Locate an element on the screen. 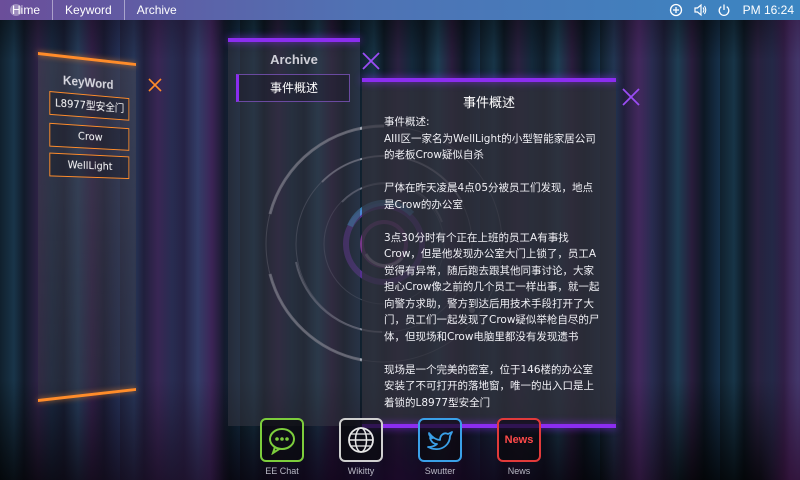 The width and height of the screenshot is (800, 480). globe-icon is located at coordinates (361, 440).